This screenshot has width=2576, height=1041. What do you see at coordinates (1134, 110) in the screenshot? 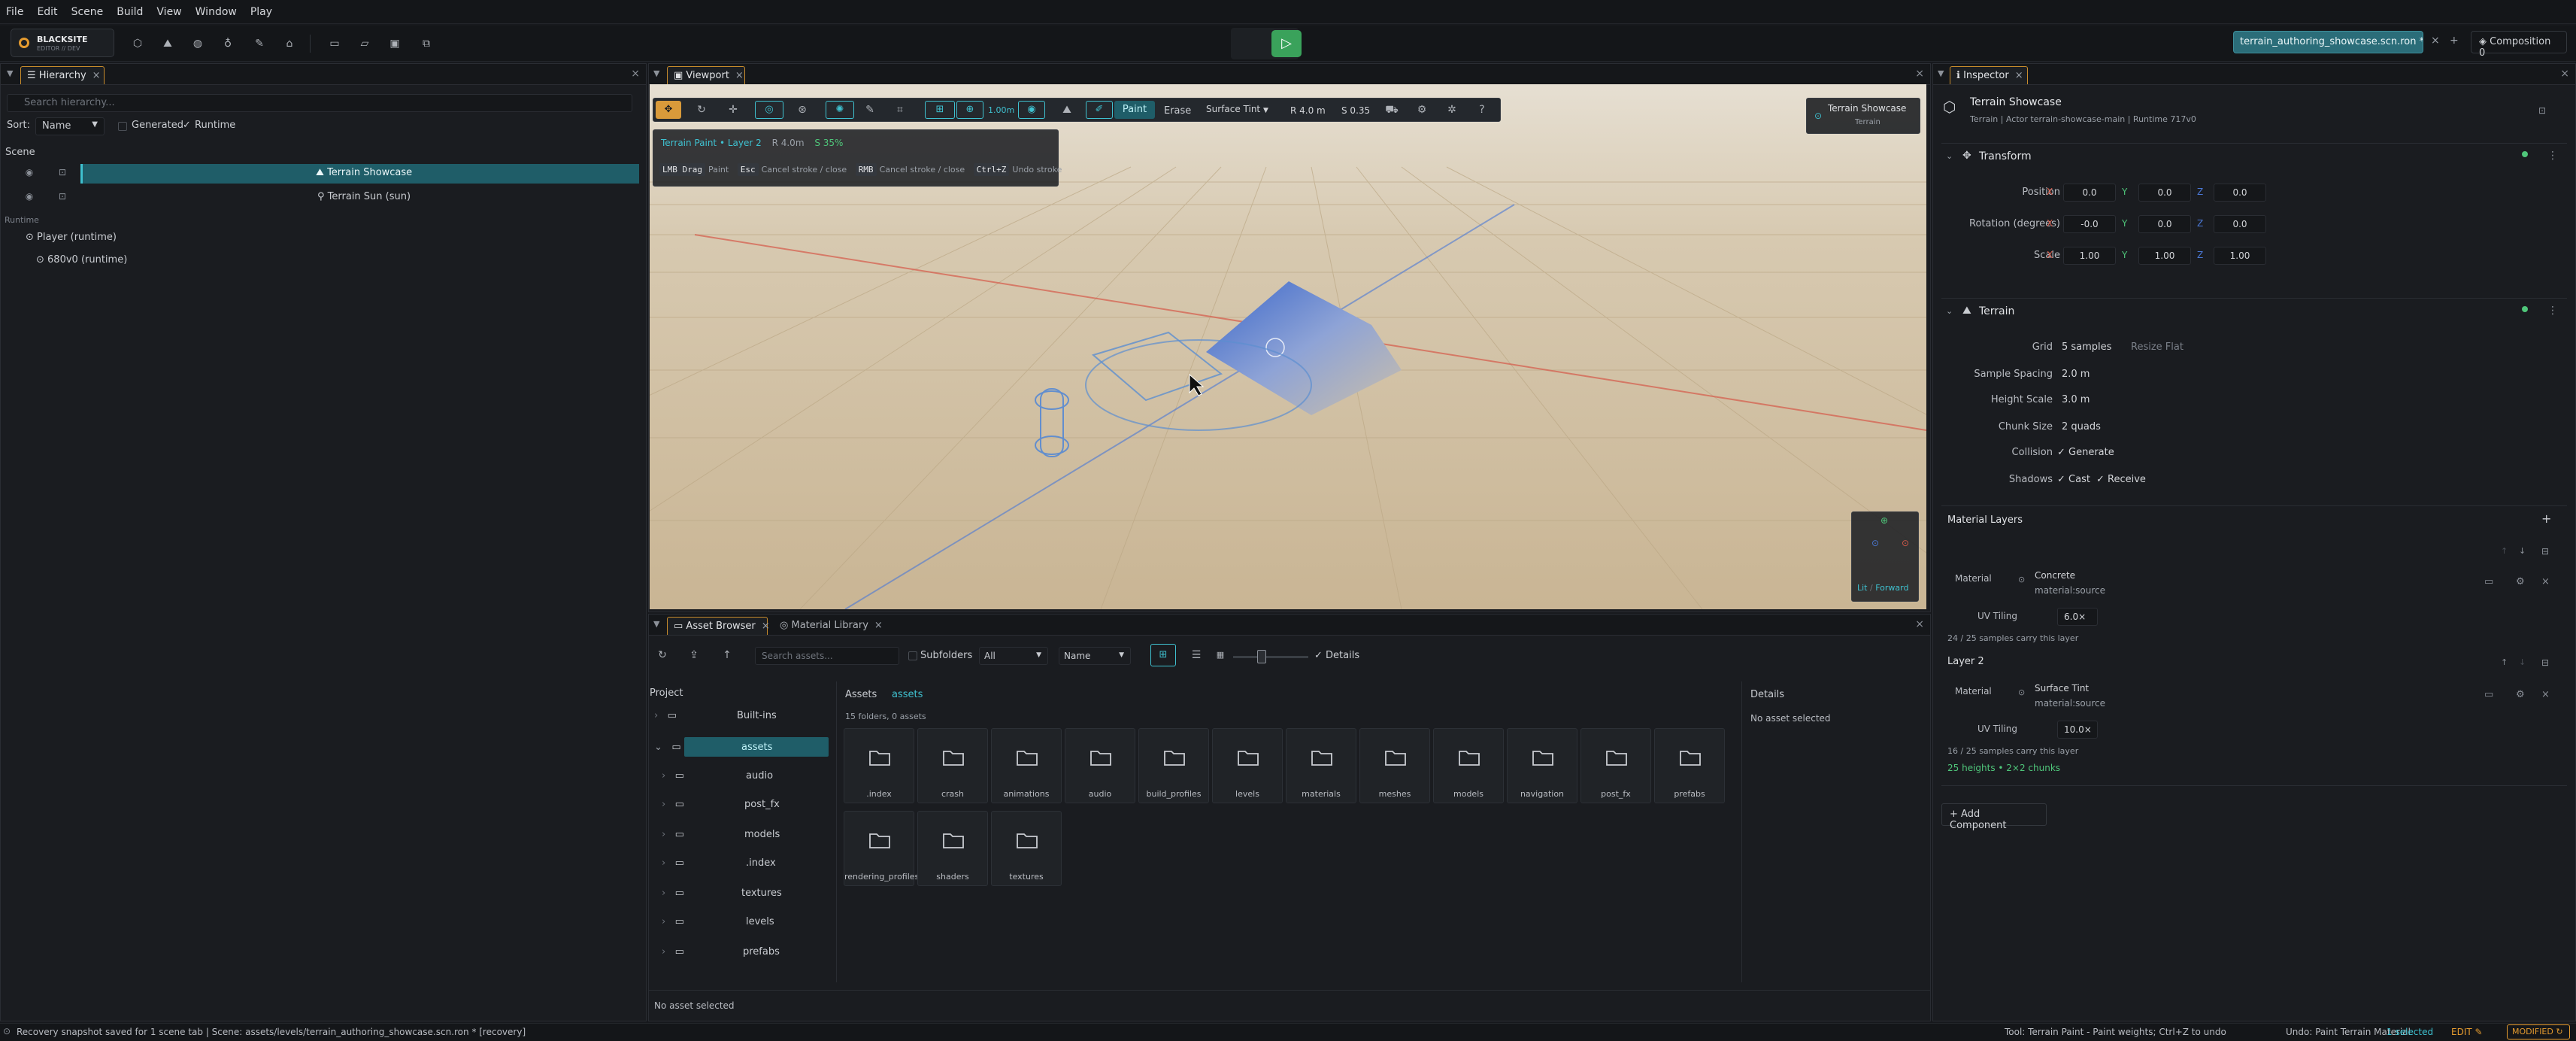
I see `paint-mode-button: Paint` at bounding box center [1134, 110].